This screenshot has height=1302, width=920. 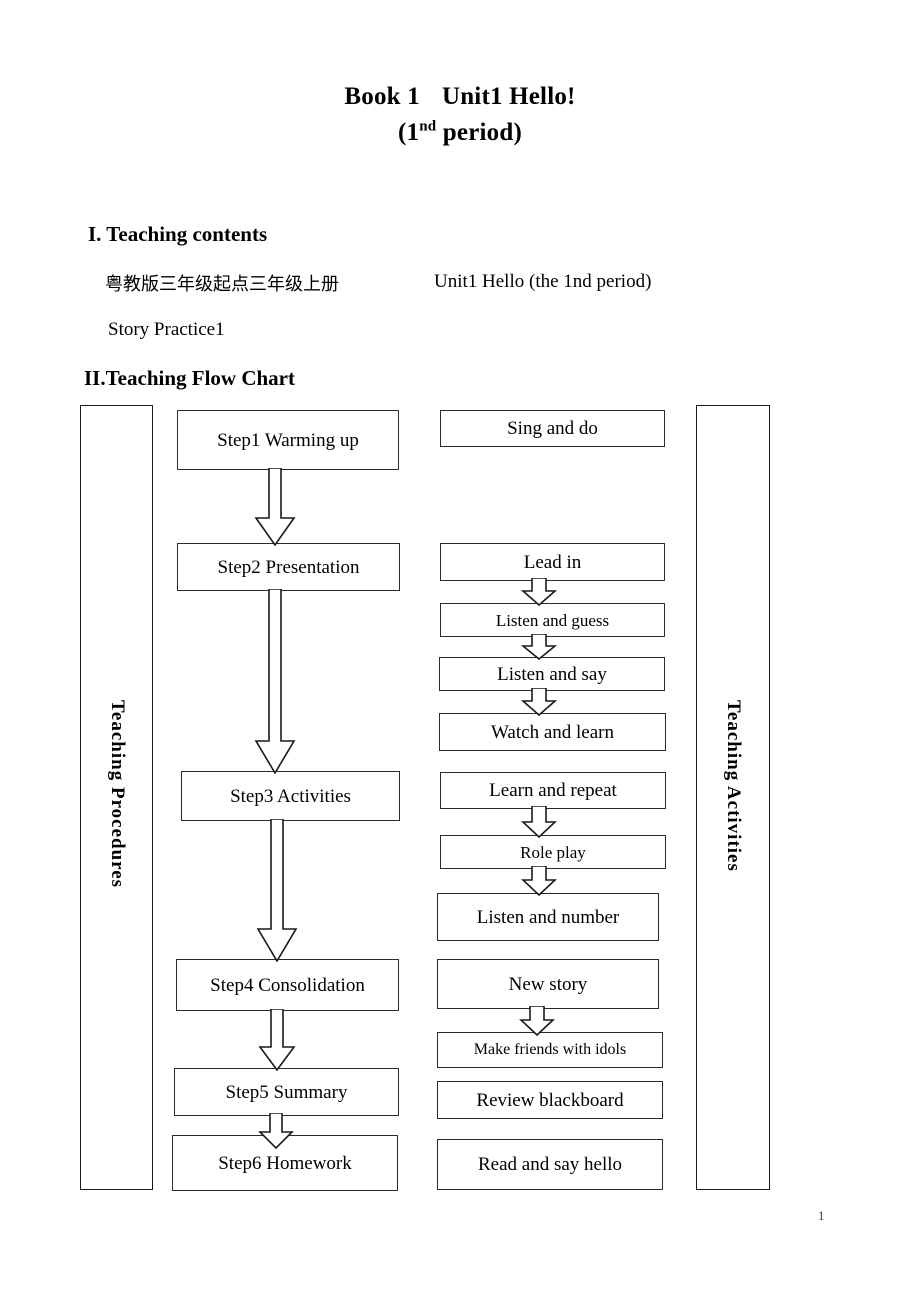 What do you see at coordinates (539, 881) in the screenshot?
I see `arrow-role-play-to-listen-and-number` at bounding box center [539, 881].